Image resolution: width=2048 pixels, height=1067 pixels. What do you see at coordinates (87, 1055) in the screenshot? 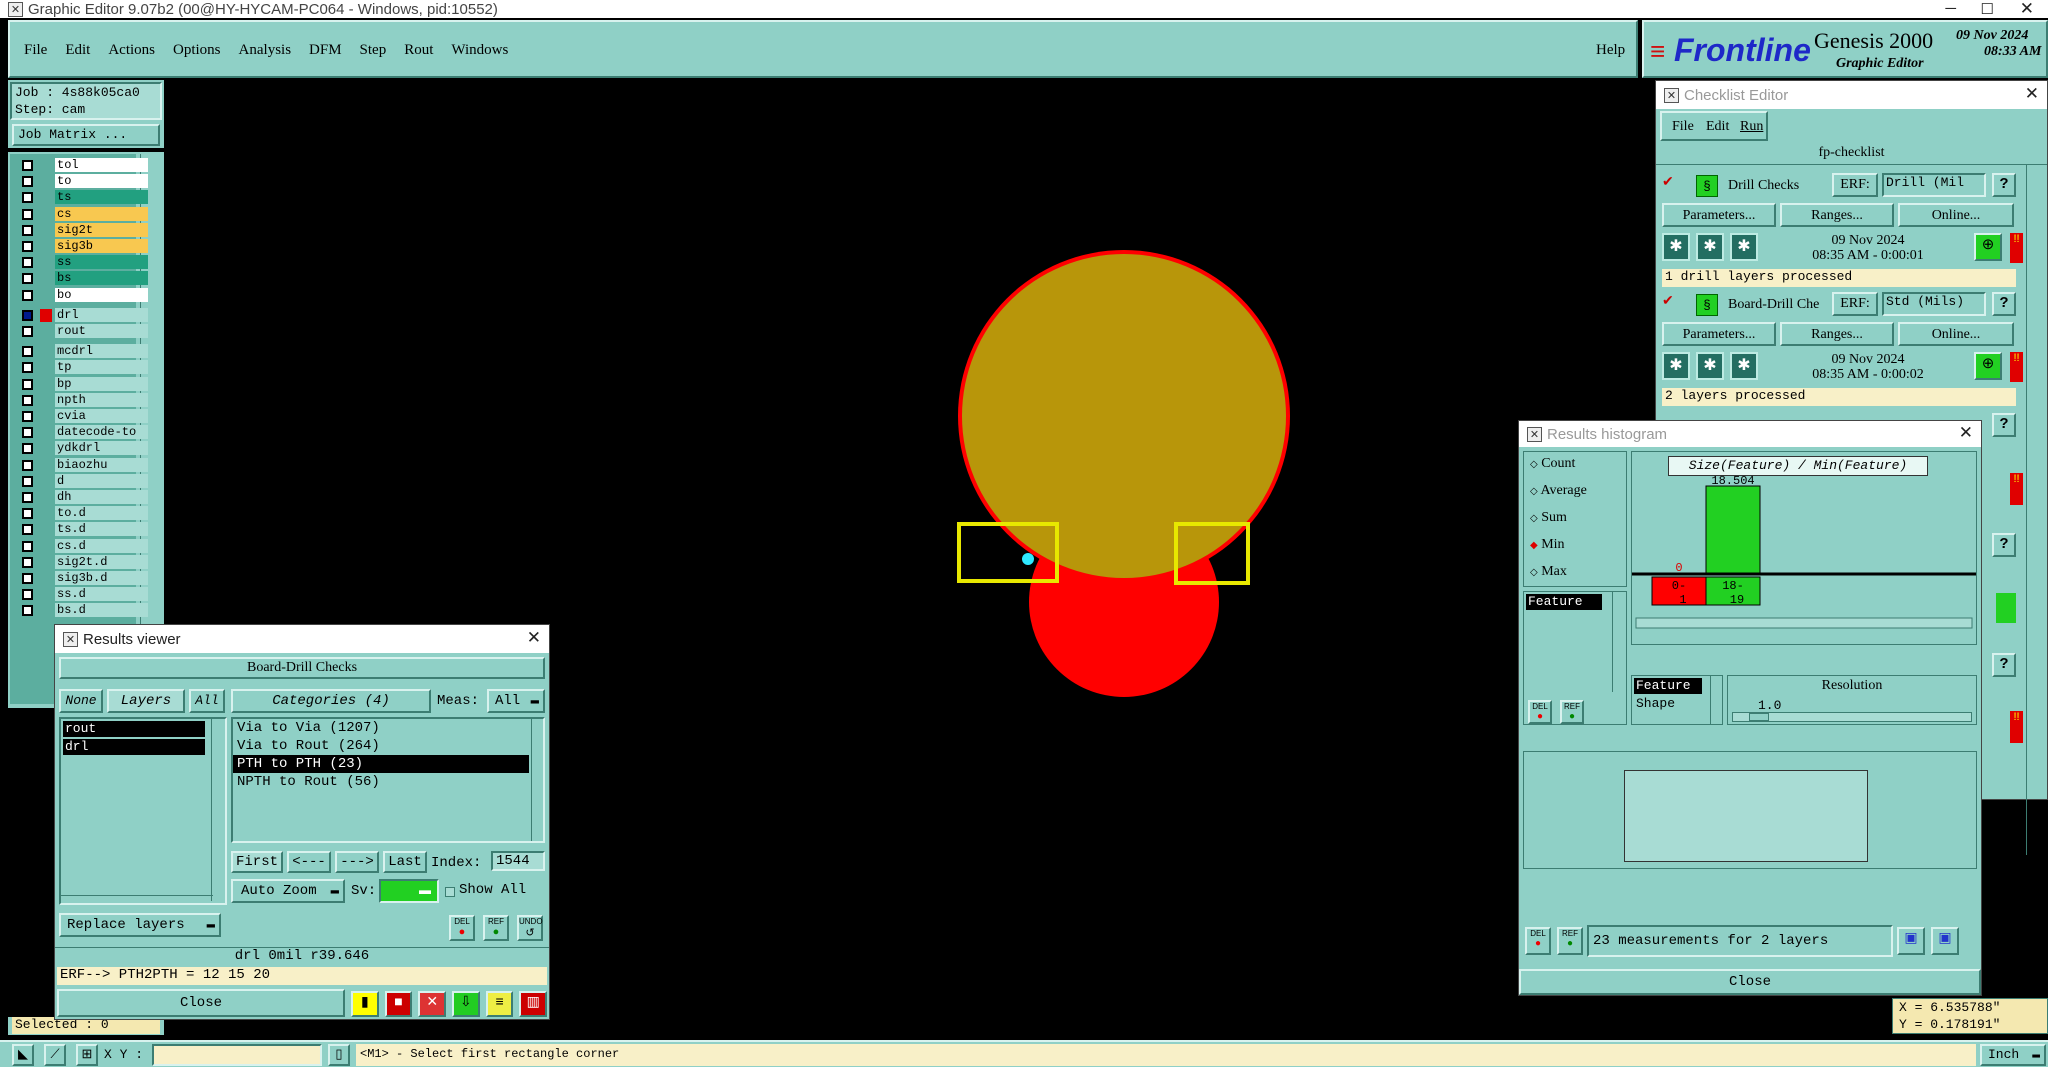
I see `grid-tool-icon: ⊞` at bounding box center [87, 1055].